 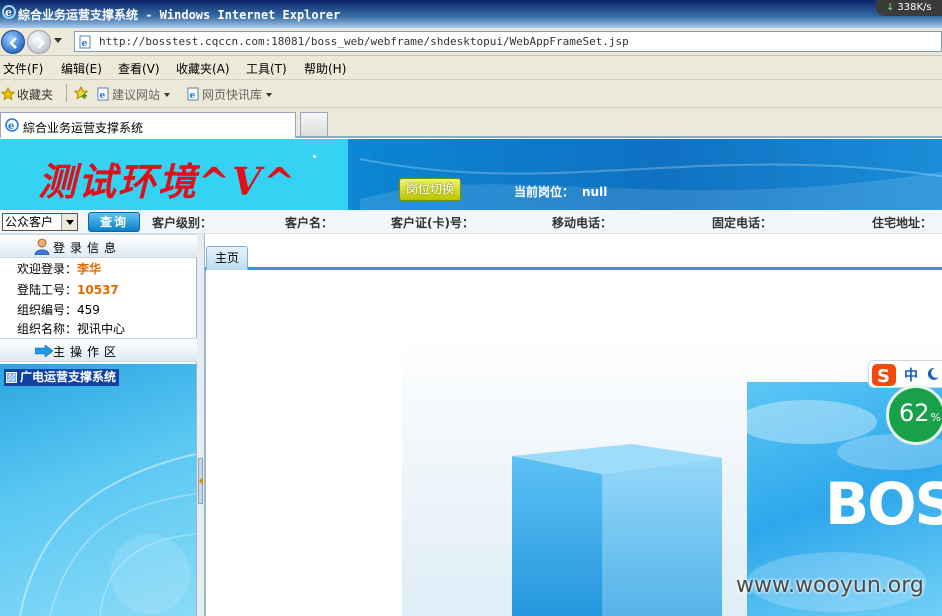 I want to click on folder-icon, so click(x=11, y=377).